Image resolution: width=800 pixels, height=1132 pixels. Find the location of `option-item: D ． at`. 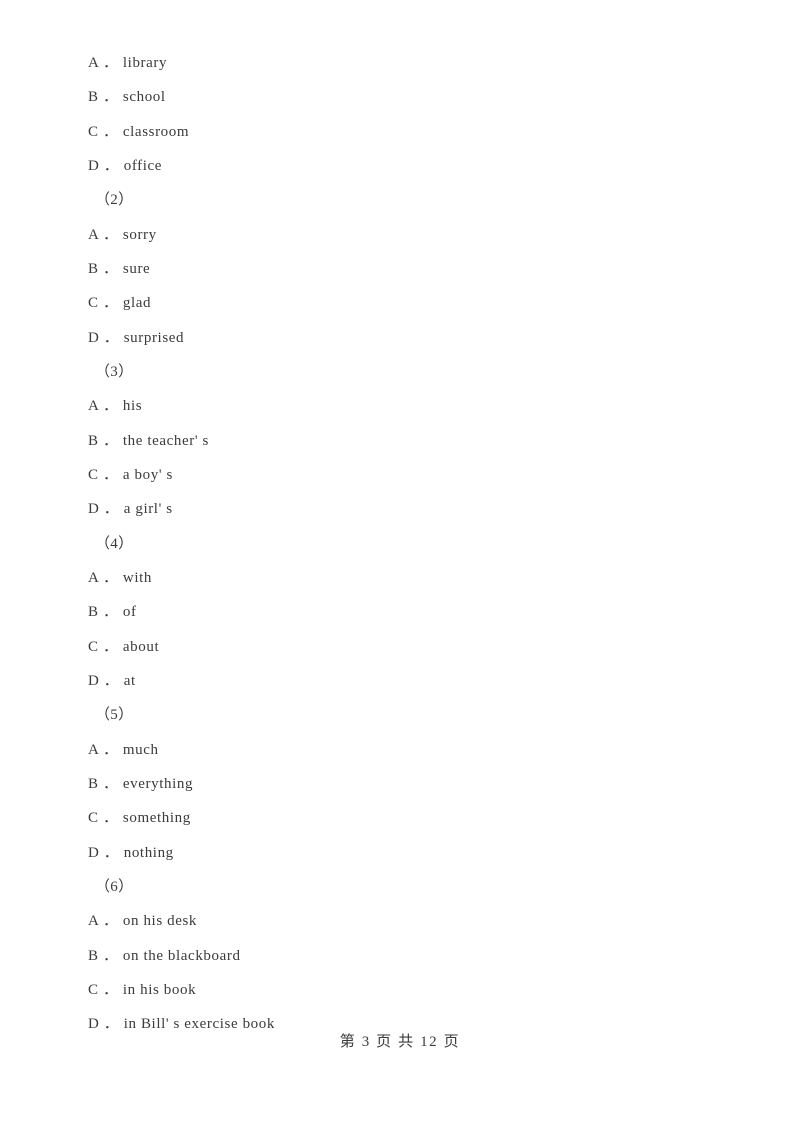

option-item: D ． at is located at coordinates (112, 680).